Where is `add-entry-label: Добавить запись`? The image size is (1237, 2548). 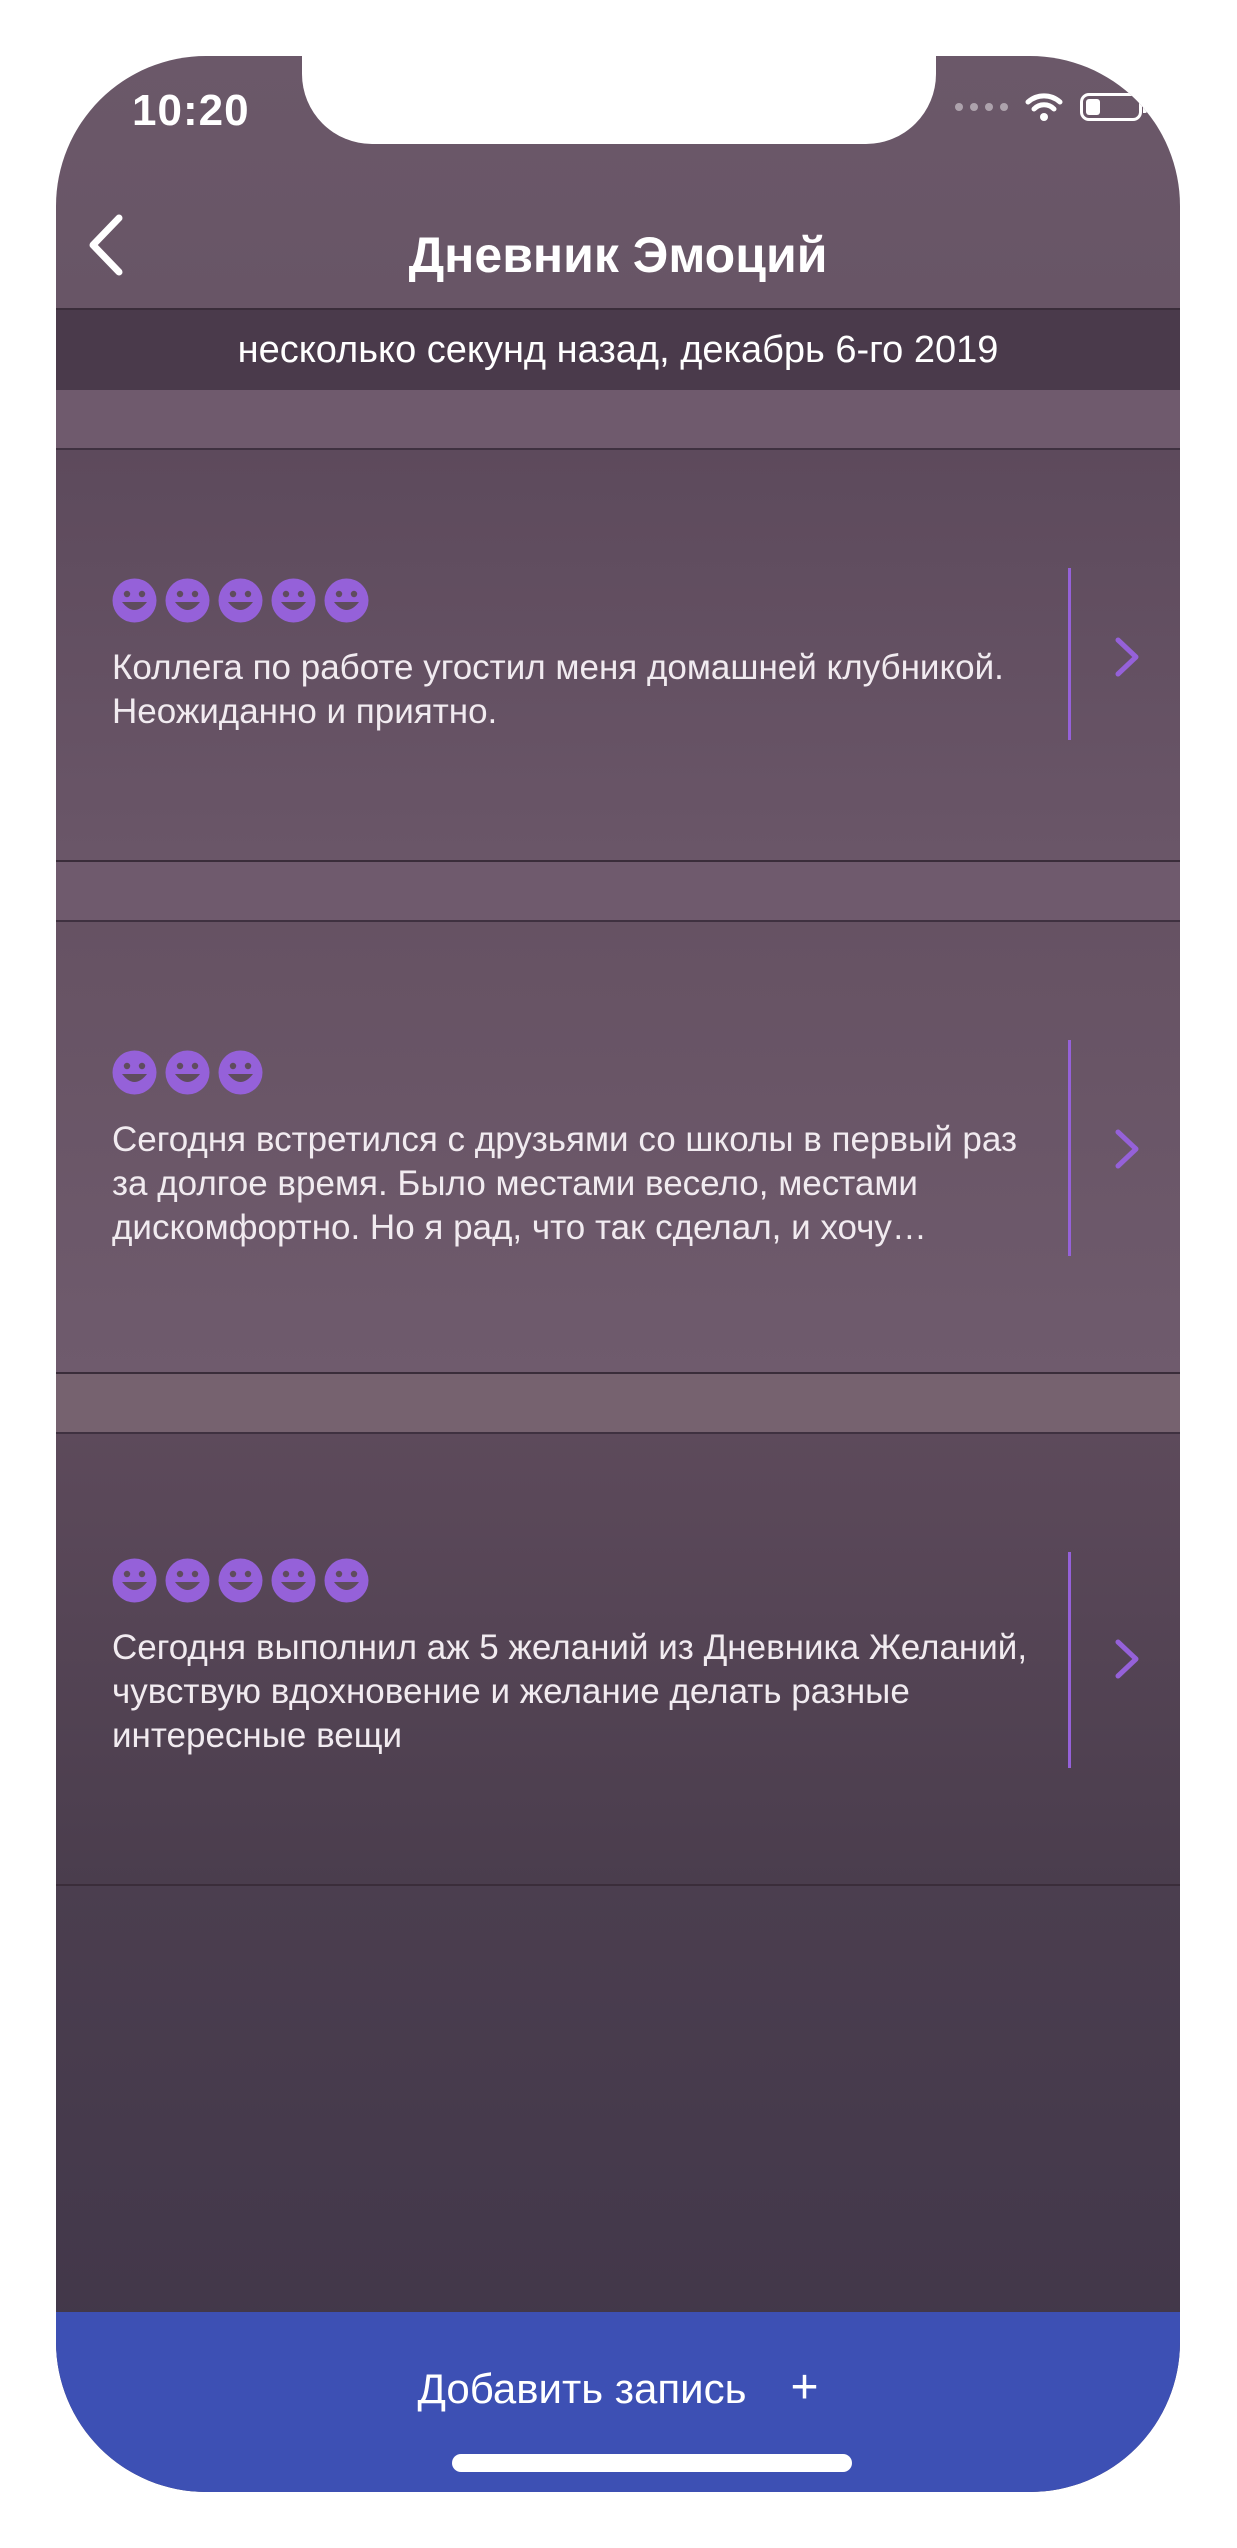
add-entry-label: Добавить запись is located at coordinates (582, 2388).